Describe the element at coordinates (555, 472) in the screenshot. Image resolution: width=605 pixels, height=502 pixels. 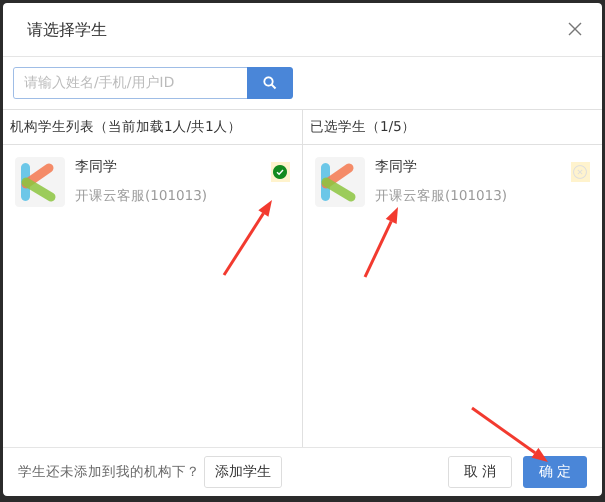
I see `confirm-button: 确 定` at that location.